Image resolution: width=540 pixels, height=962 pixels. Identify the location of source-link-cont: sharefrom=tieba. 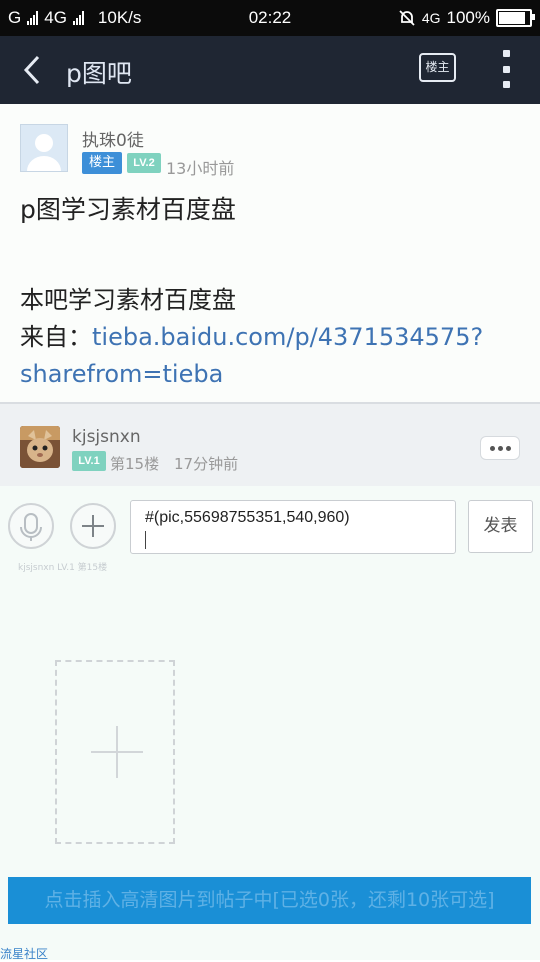
(251, 374).